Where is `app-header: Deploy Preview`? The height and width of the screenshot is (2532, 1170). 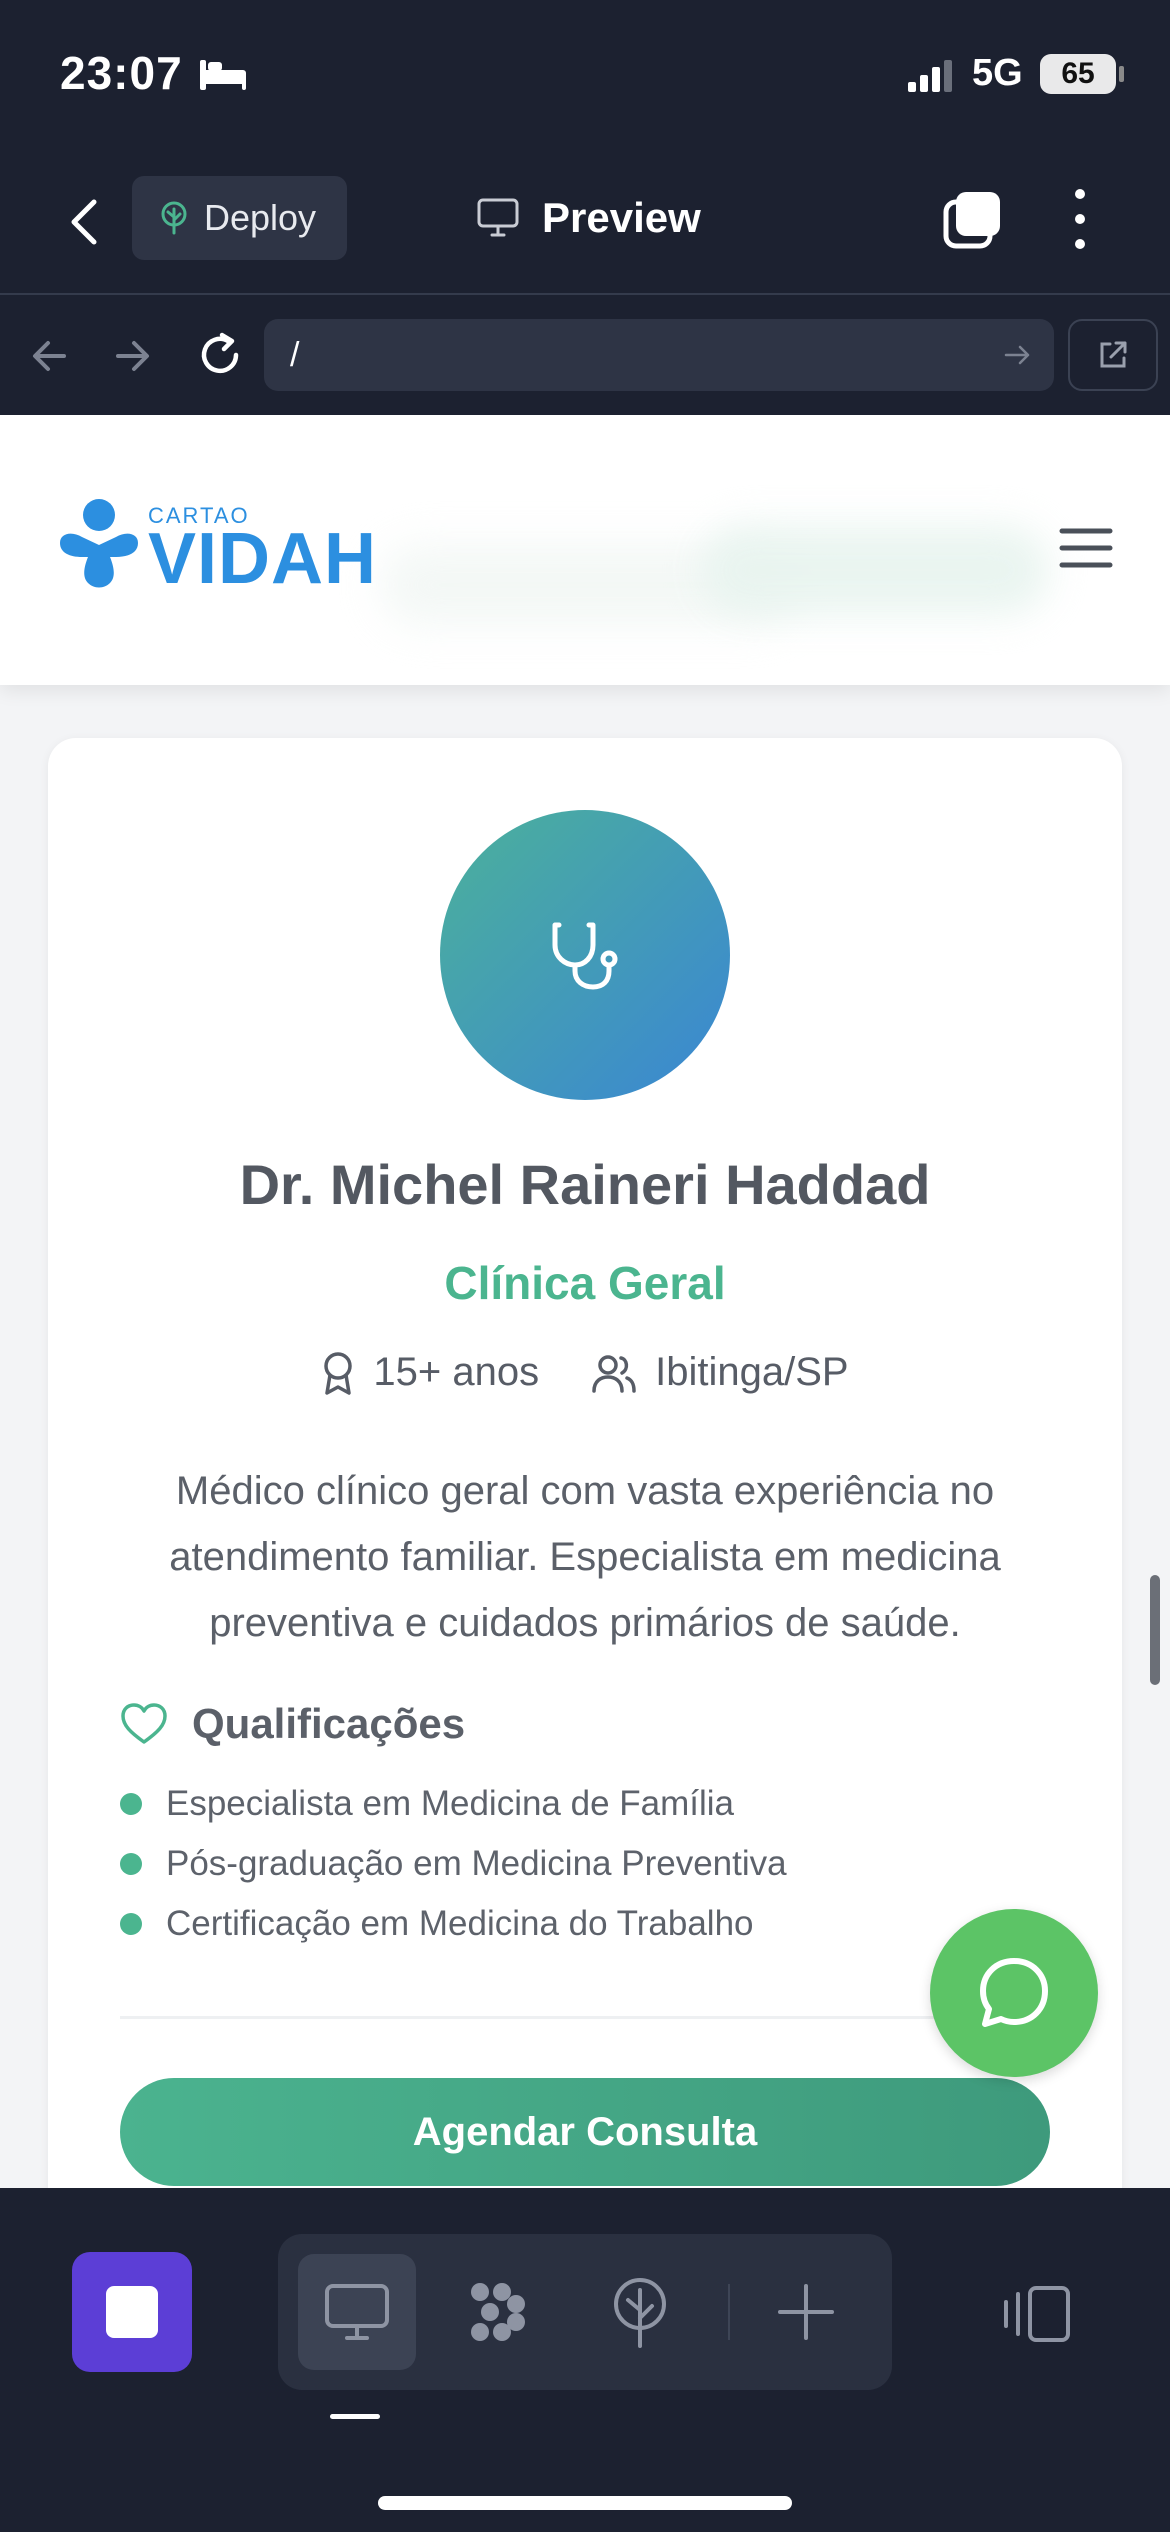 app-header: Deploy Preview is located at coordinates (585, 222).